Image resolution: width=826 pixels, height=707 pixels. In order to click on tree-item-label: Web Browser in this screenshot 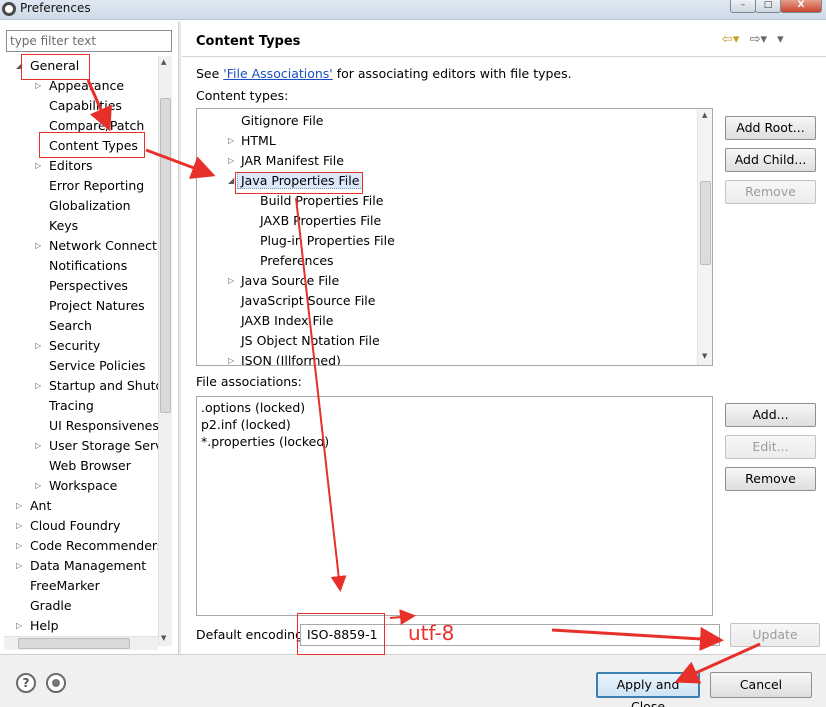, I will do `click(90, 465)`.